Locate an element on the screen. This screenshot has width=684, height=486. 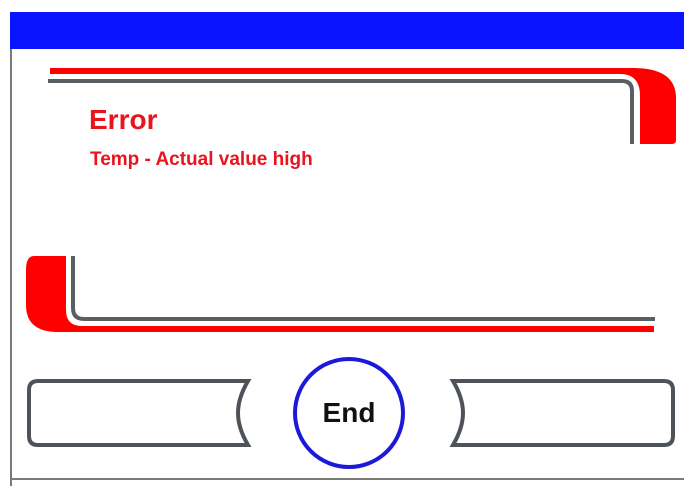
end-button: End is located at coordinates (349, 413).